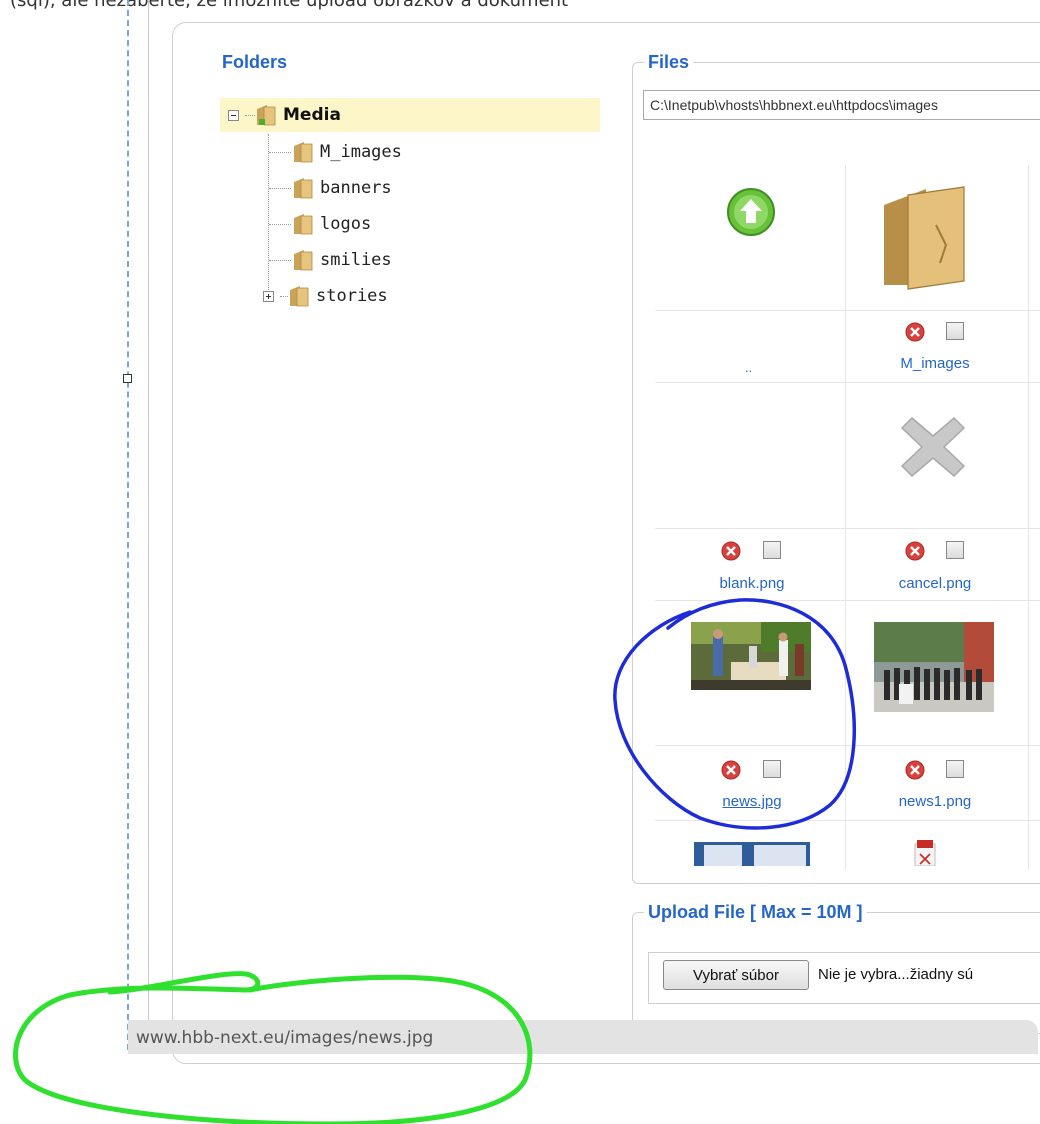  What do you see at coordinates (148, 520) in the screenshot?
I see `divider` at bounding box center [148, 520].